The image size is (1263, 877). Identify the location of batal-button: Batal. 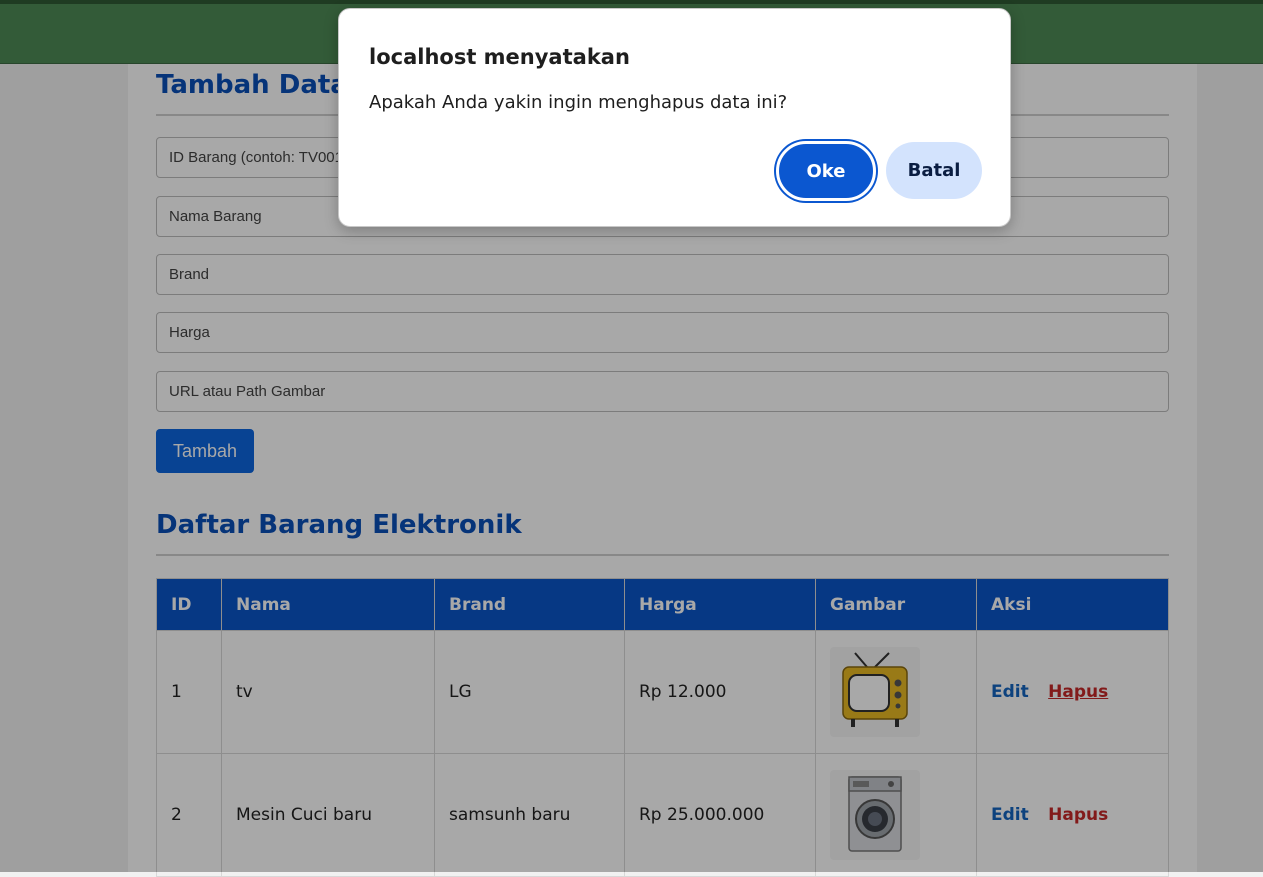
(934, 170).